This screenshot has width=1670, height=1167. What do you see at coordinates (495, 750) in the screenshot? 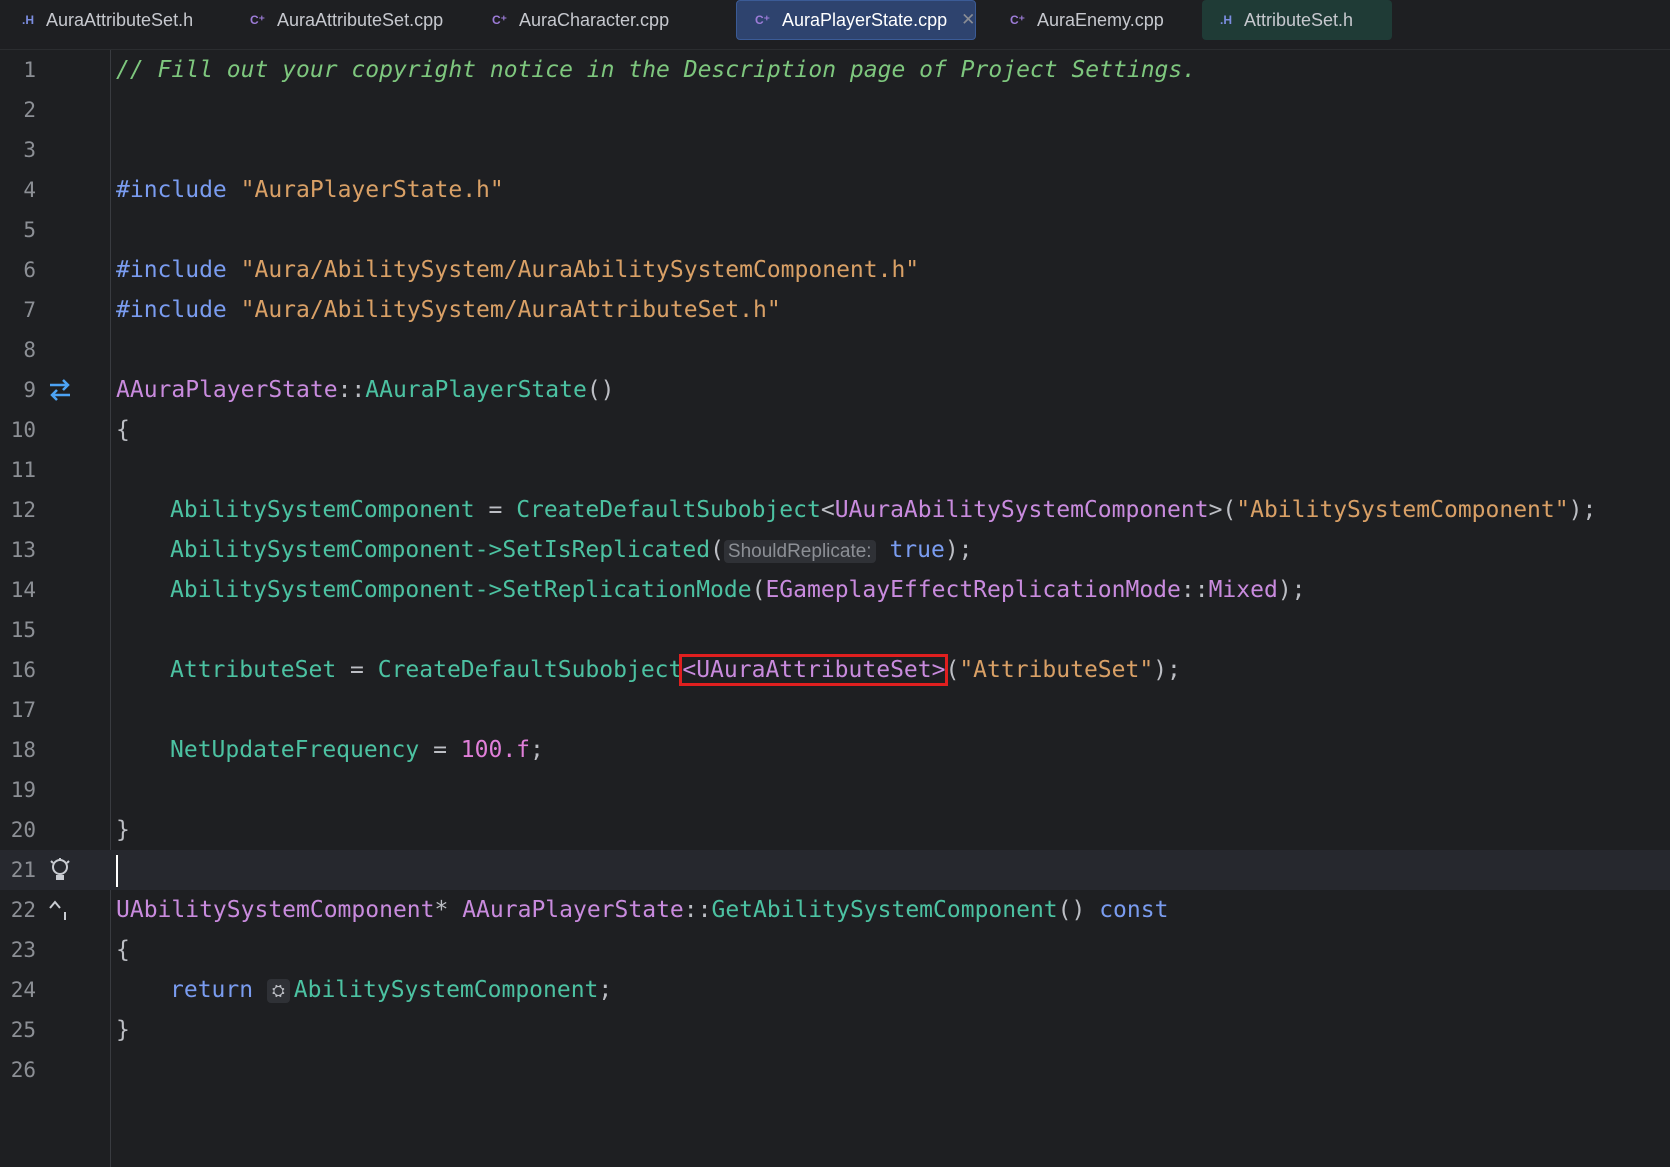
I see `number-literal: 100.f` at bounding box center [495, 750].